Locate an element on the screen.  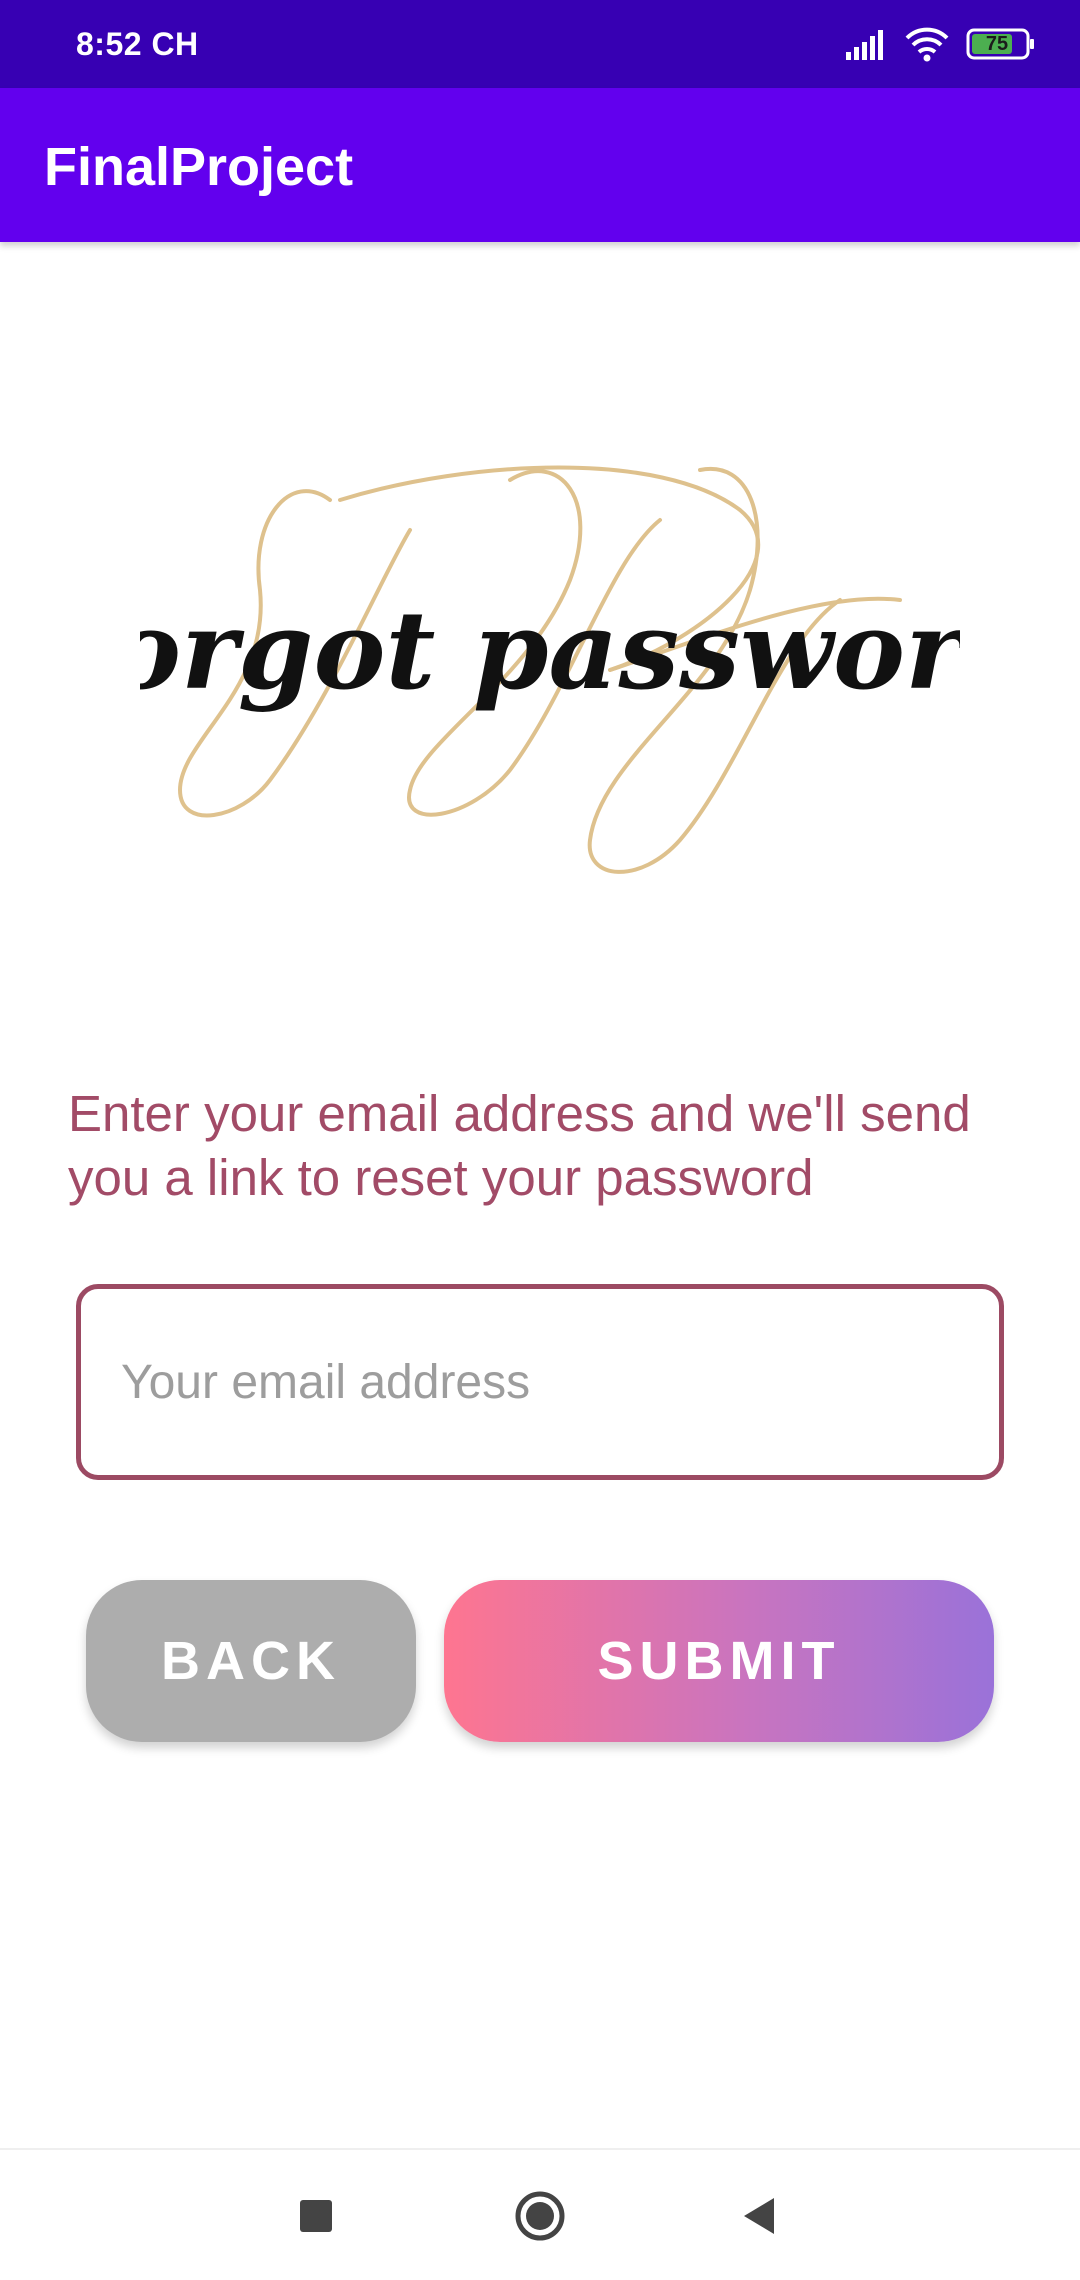
wifi-icon is located at coordinates (927, 44).